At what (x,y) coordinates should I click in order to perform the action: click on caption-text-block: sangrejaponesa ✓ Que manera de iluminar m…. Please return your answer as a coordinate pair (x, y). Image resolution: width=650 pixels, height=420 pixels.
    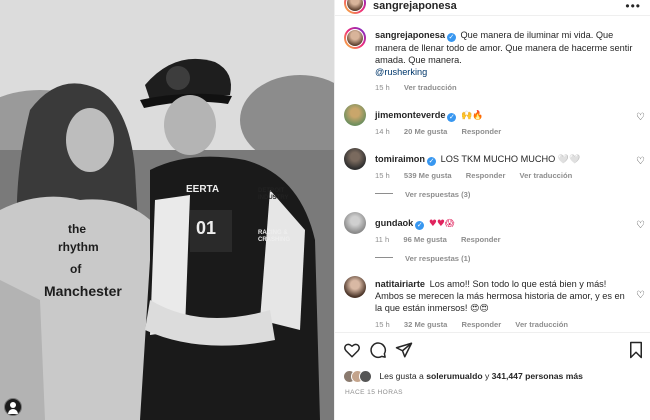
    Looking at the image, I should click on (504, 53).